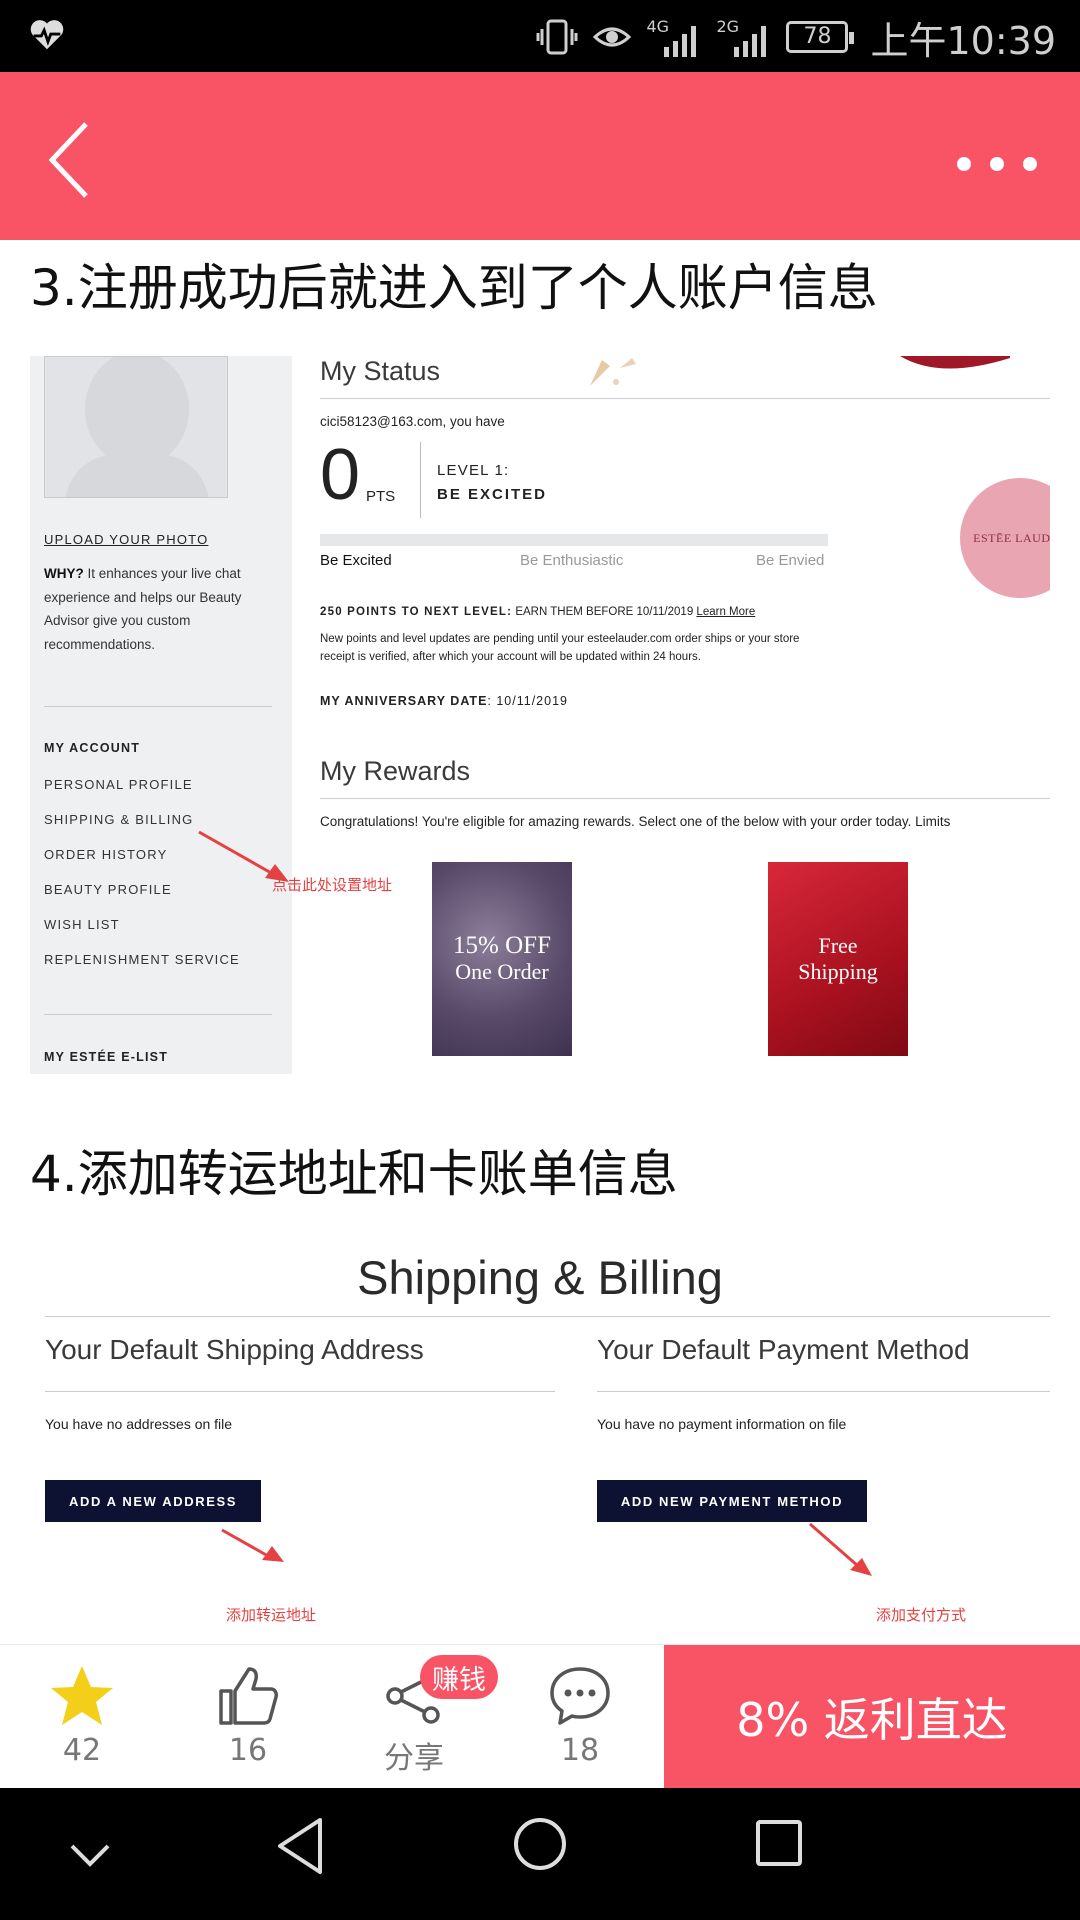 The image size is (1080, 1920). What do you see at coordinates (105, 854) in the screenshot?
I see `menu-order-history: ORDER HISTORY` at bounding box center [105, 854].